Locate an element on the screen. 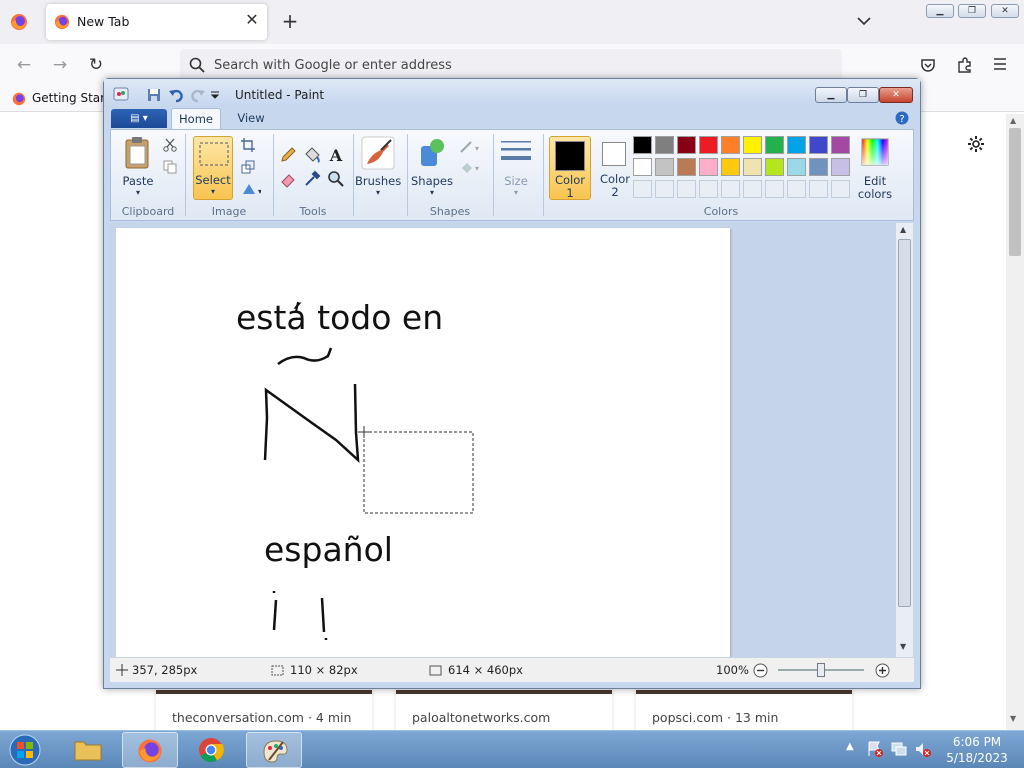 The image size is (1024, 768). scroll-thumb is located at coordinates (1015, 192).